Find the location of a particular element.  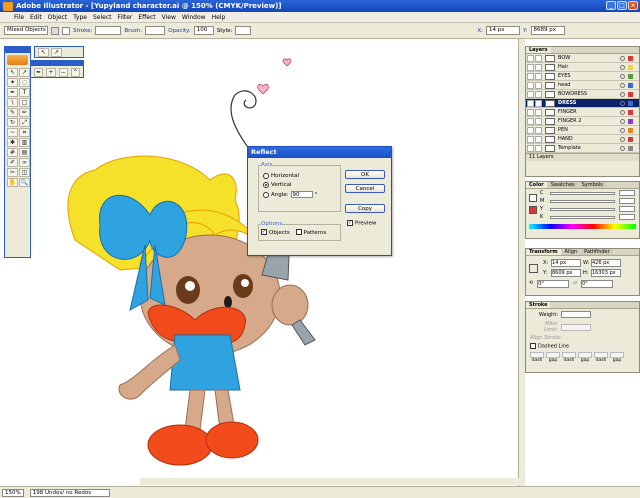

menu-item-edit: Edit is located at coordinates (36, 17).